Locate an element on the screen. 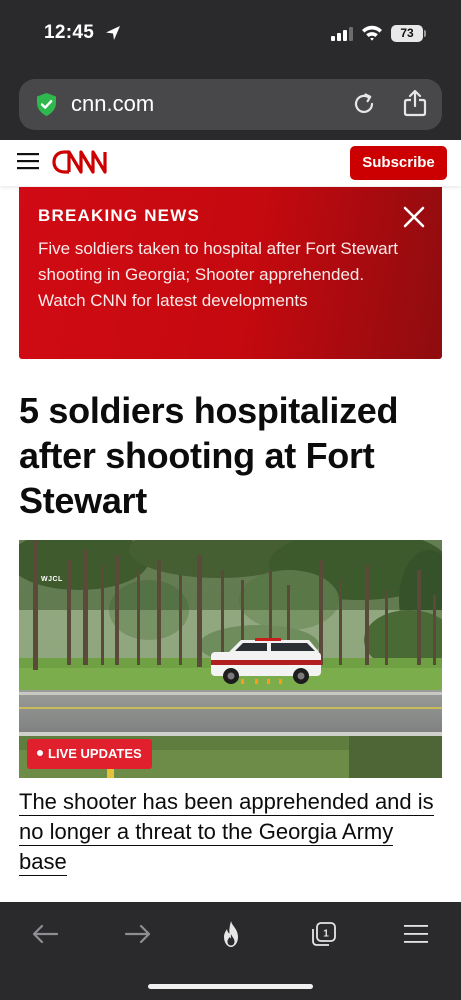 The image size is (461, 1000). hamburger-menu-icon is located at coordinates (28, 161).